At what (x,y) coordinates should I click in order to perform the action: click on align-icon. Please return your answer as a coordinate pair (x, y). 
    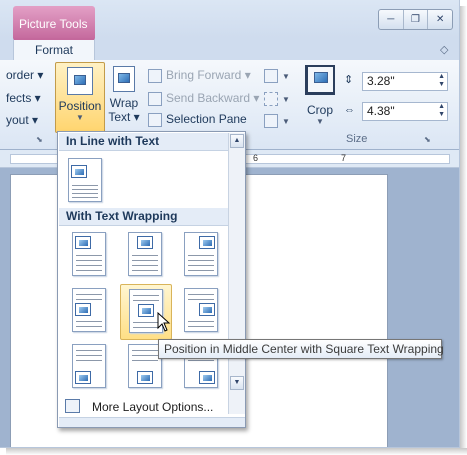
    Looking at the image, I should click on (271, 75).